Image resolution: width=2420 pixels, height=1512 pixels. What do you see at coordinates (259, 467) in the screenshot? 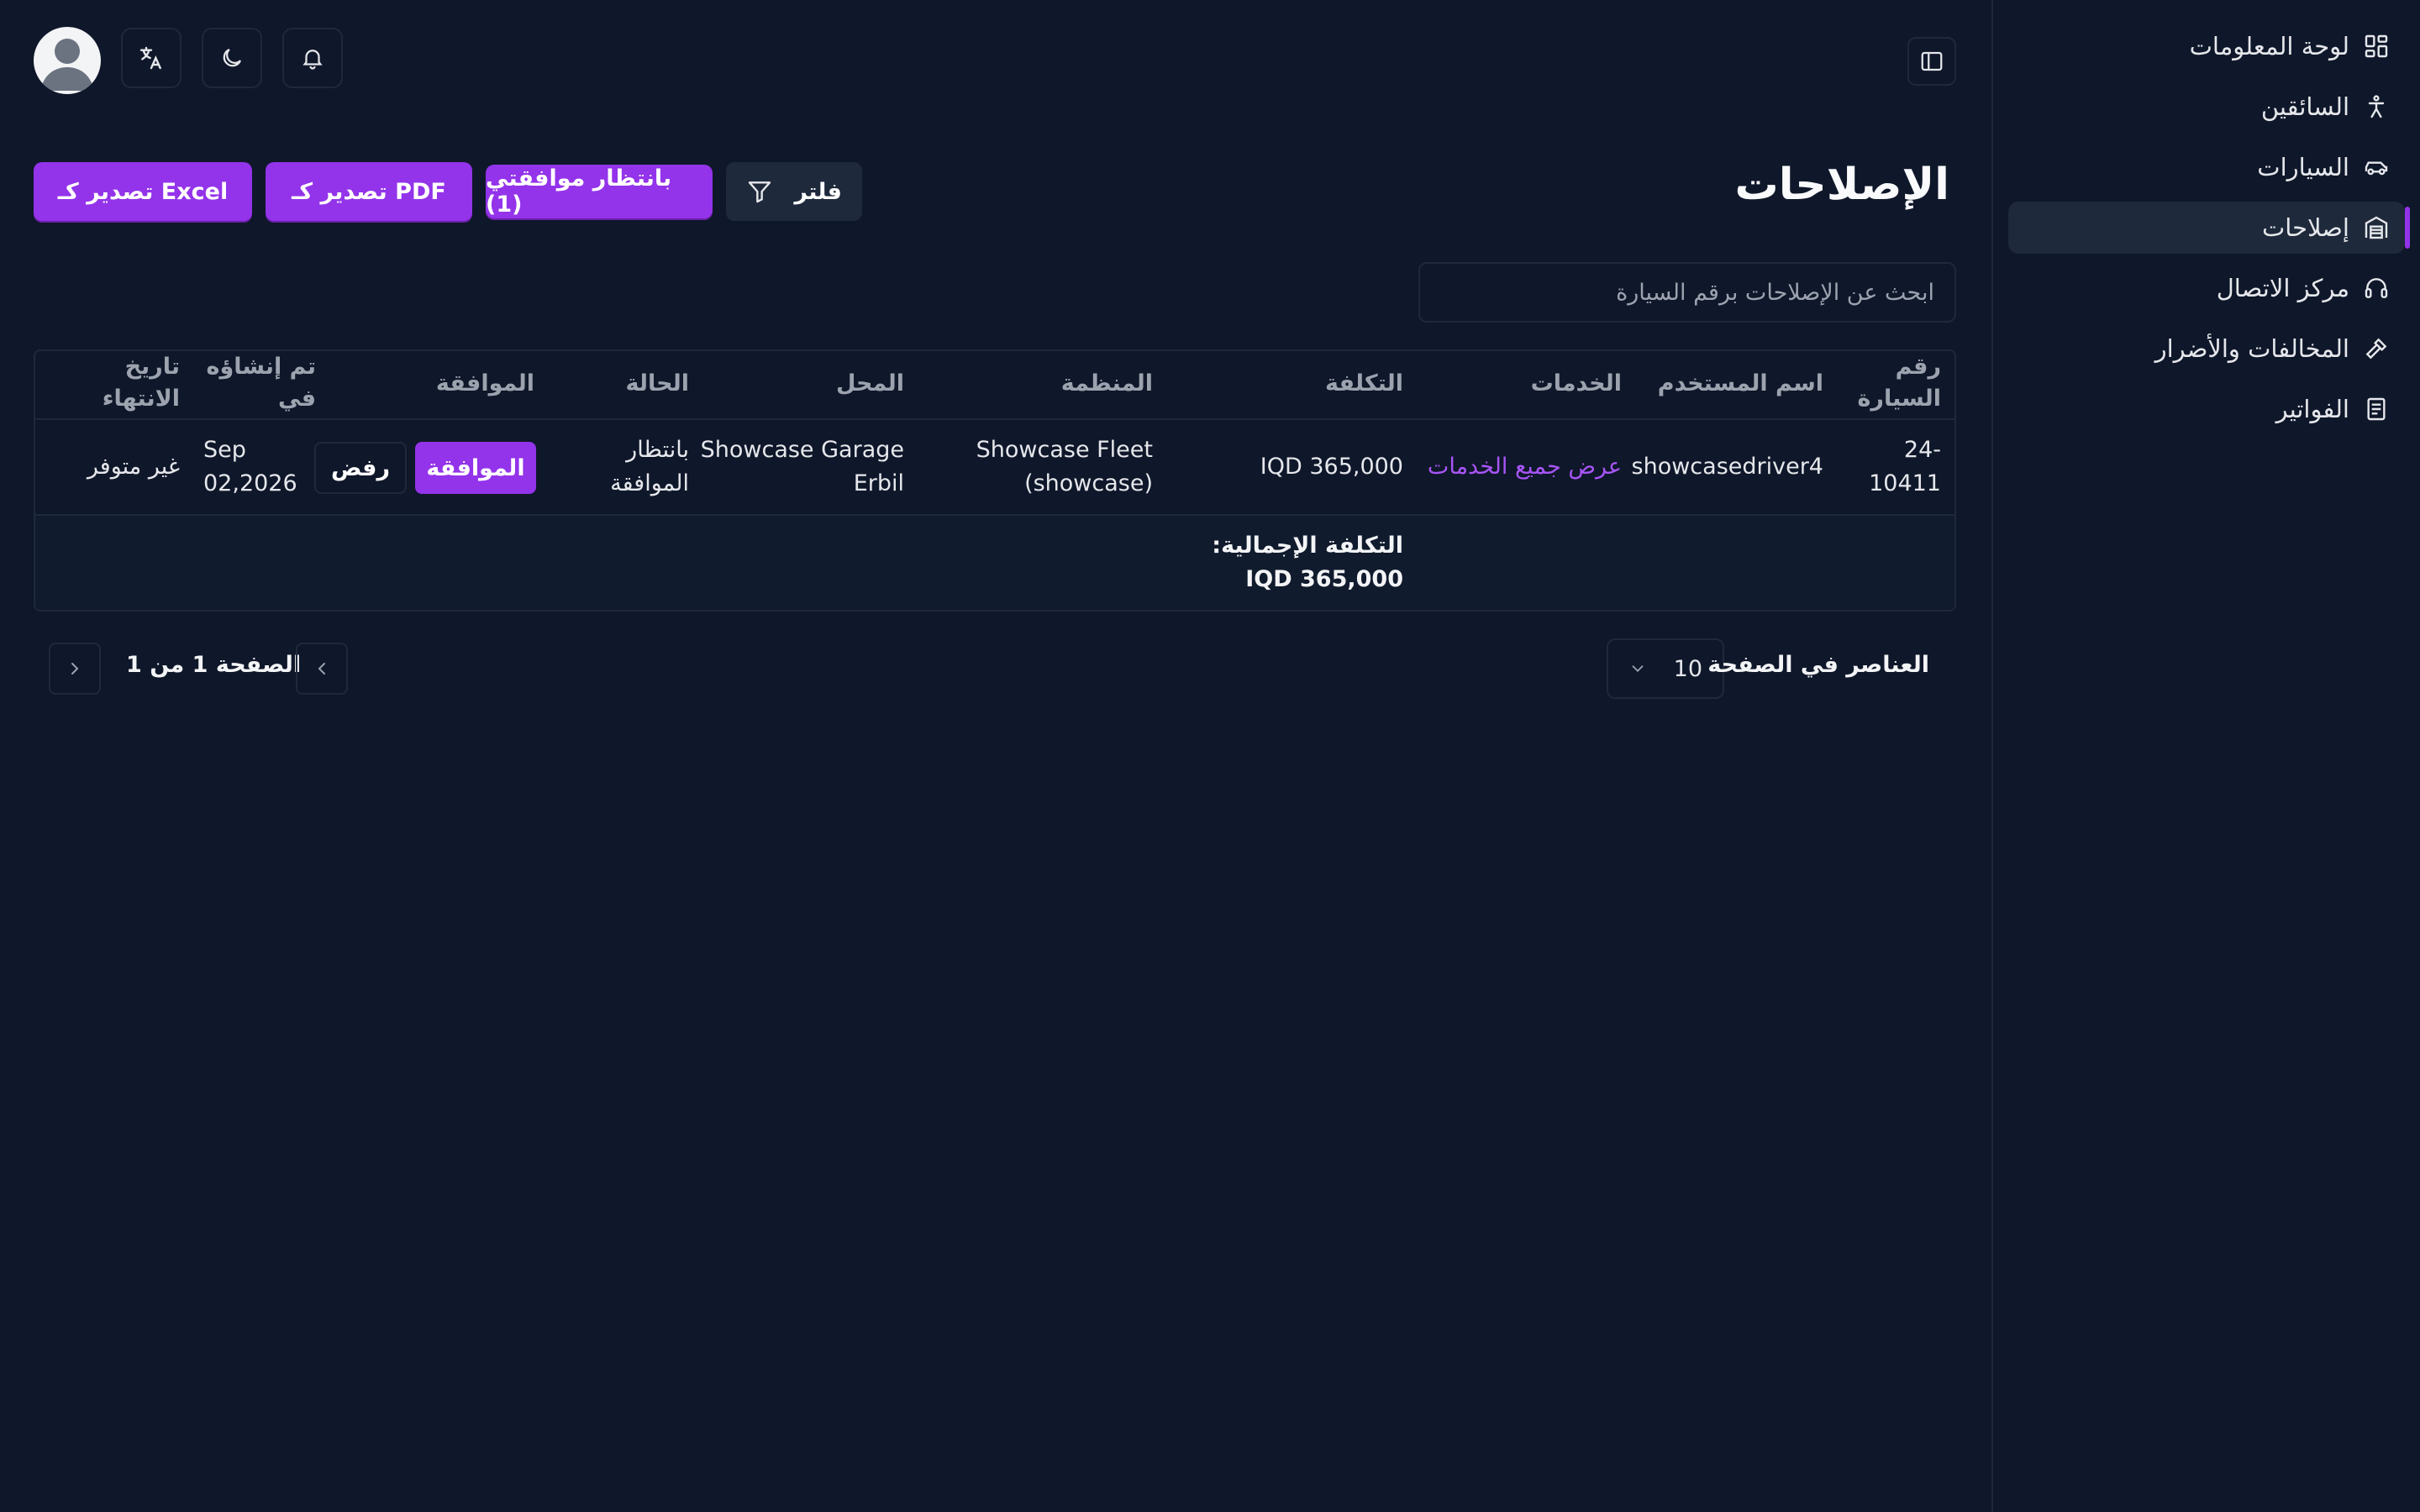
I see `cell-created-at: Sep 02,2026` at bounding box center [259, 467].